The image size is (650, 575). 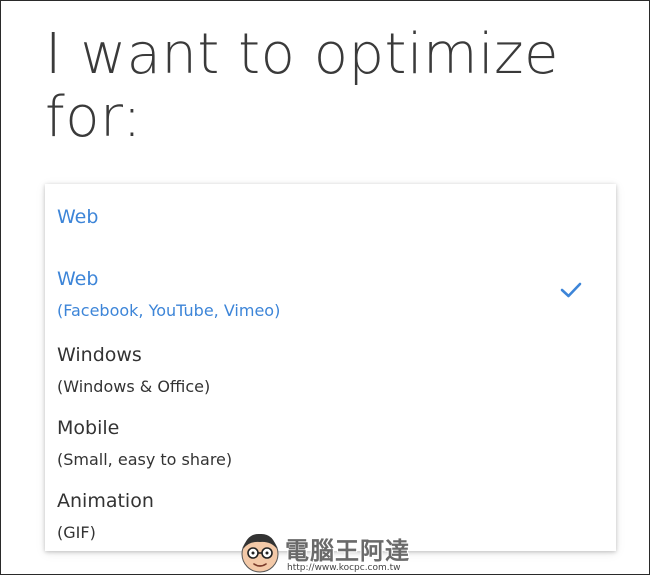 I want to click on option-windows-title: Windows, so click(x=99, y=355).